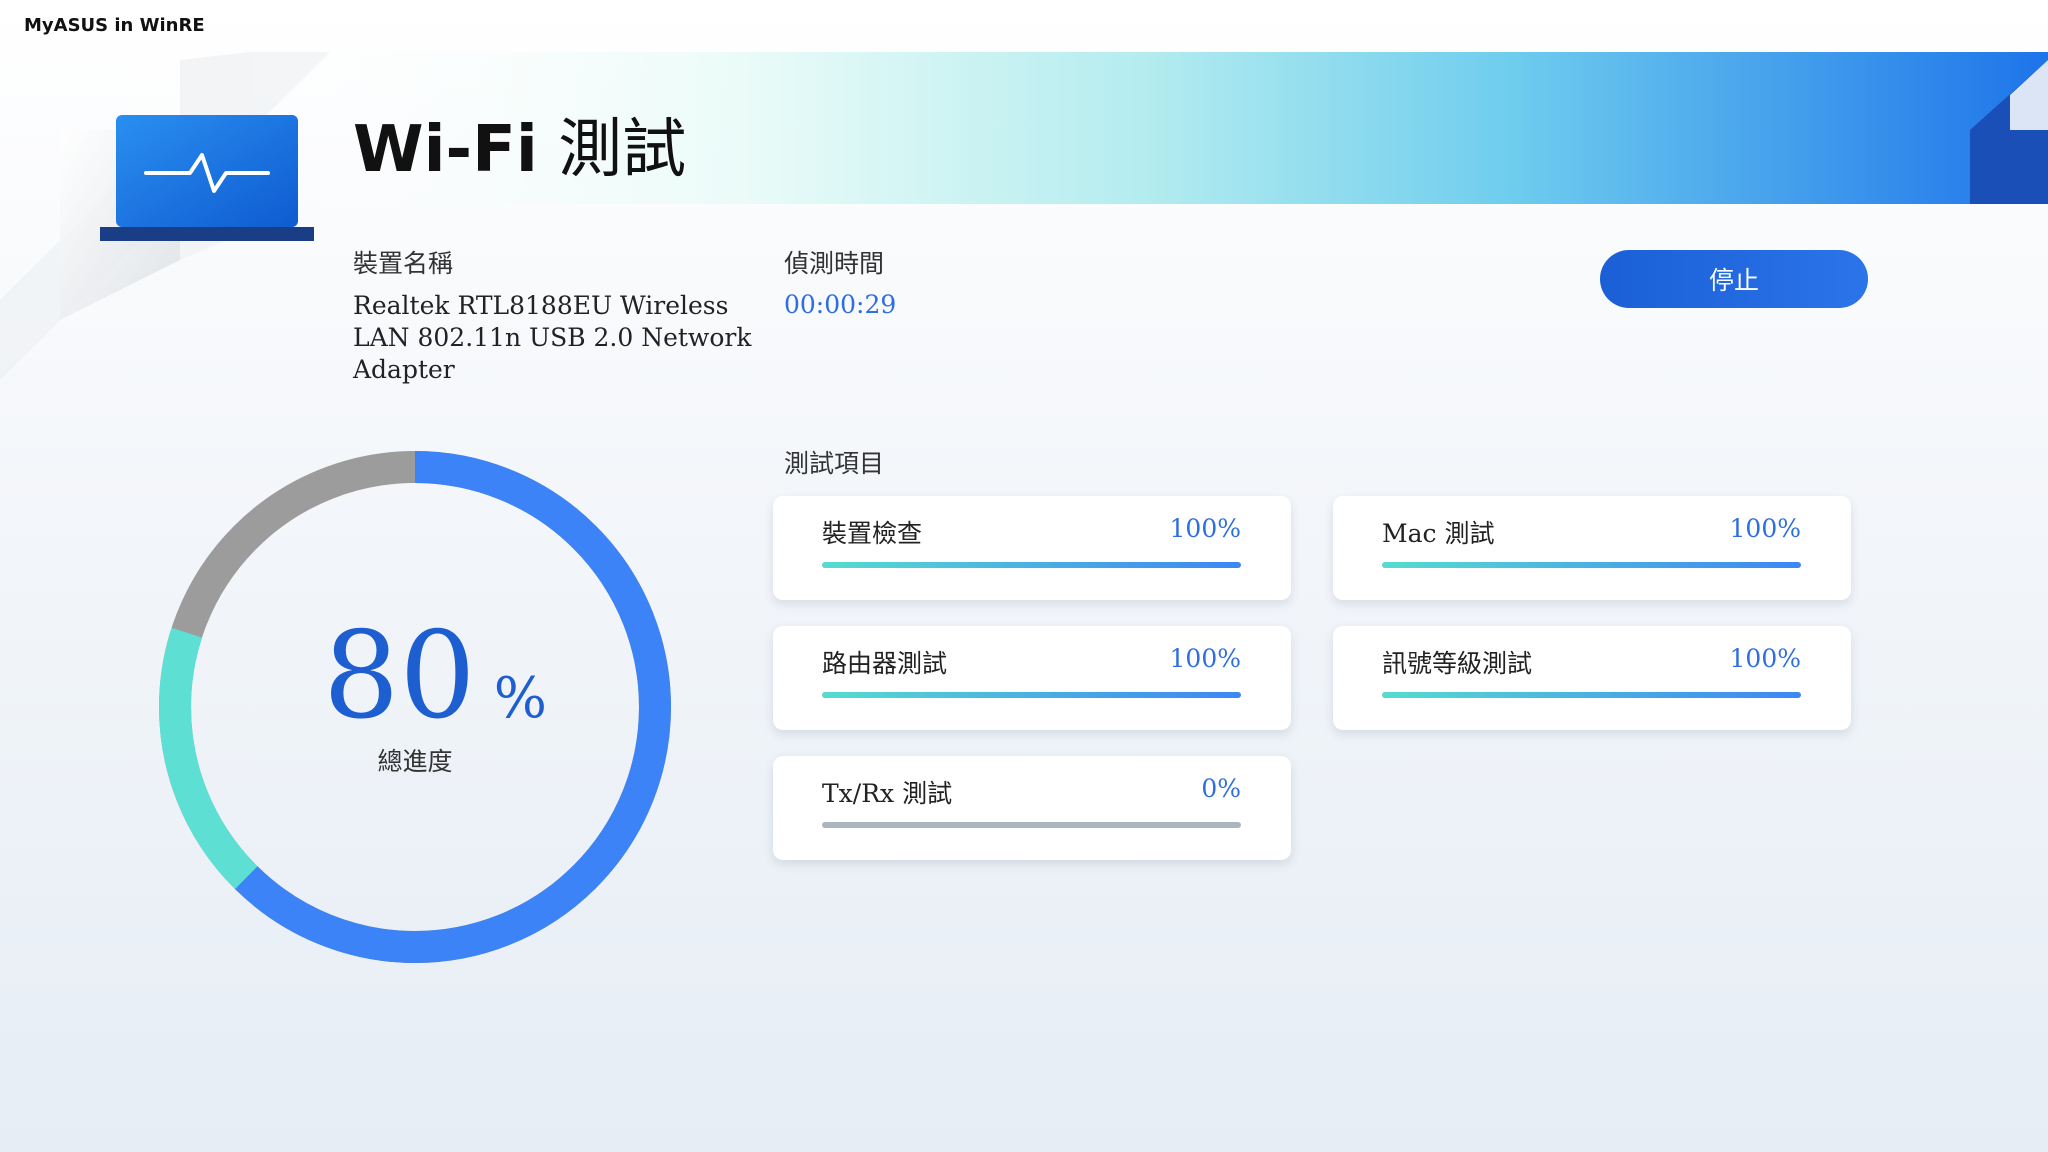  Describe the element at coordinates (207, 178) in the screenshot. I see `laptop-pulse-icon` at that location.